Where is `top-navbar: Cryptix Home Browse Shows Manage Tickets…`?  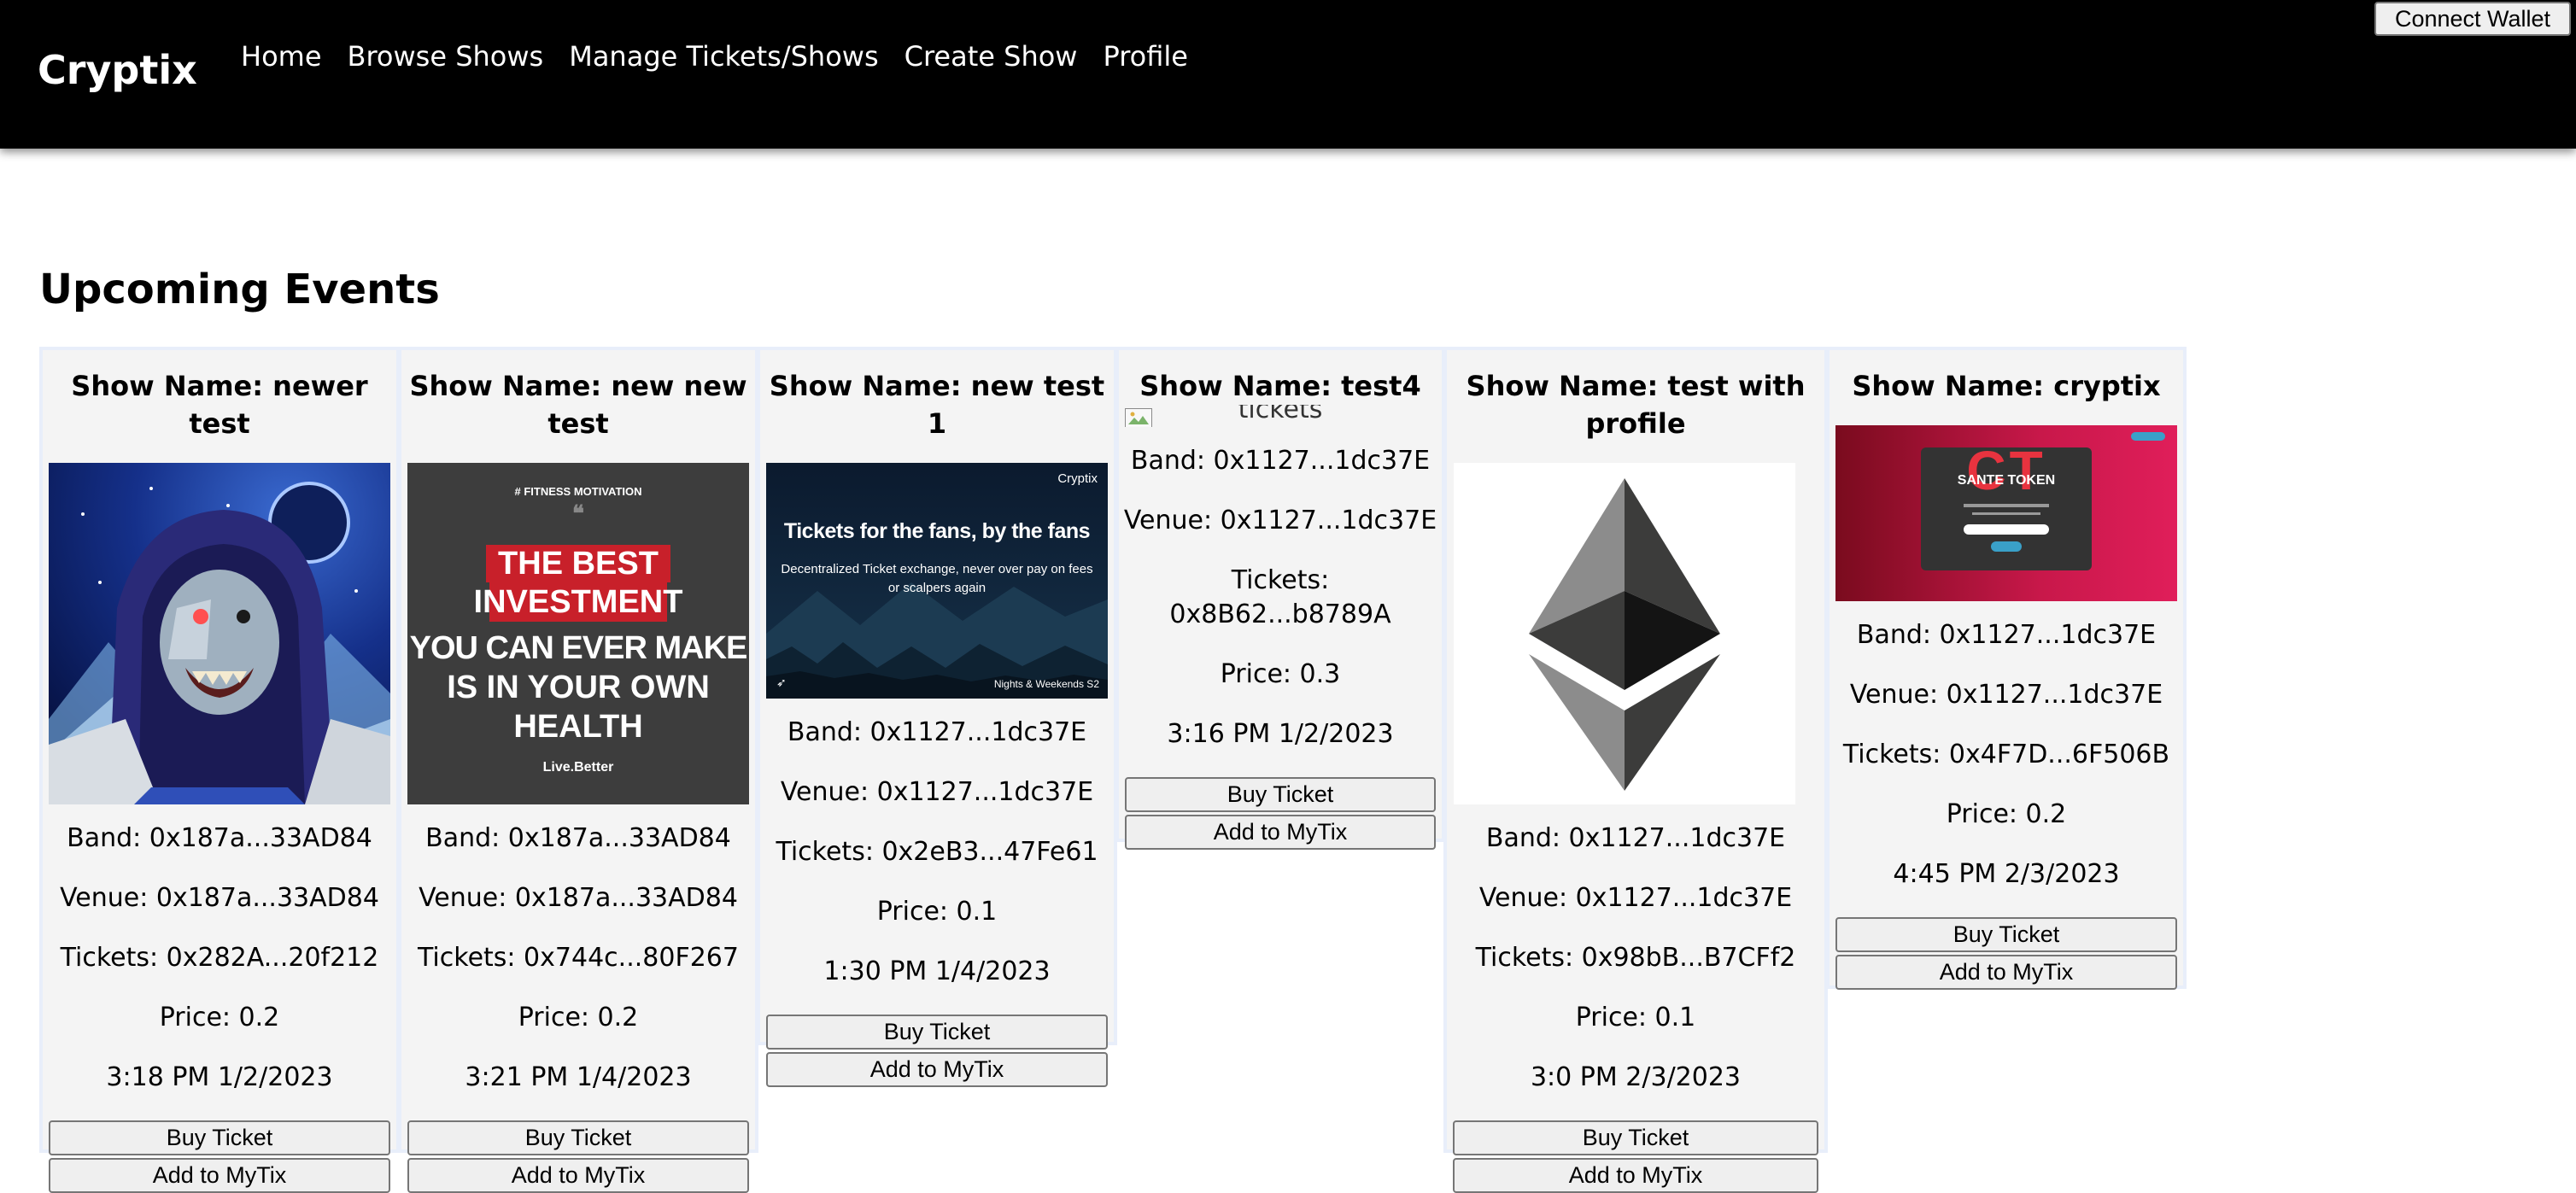
top-navbar: Cryptix Home Browse Shows Manage Tickets… is located at coordinates (1288, 74).